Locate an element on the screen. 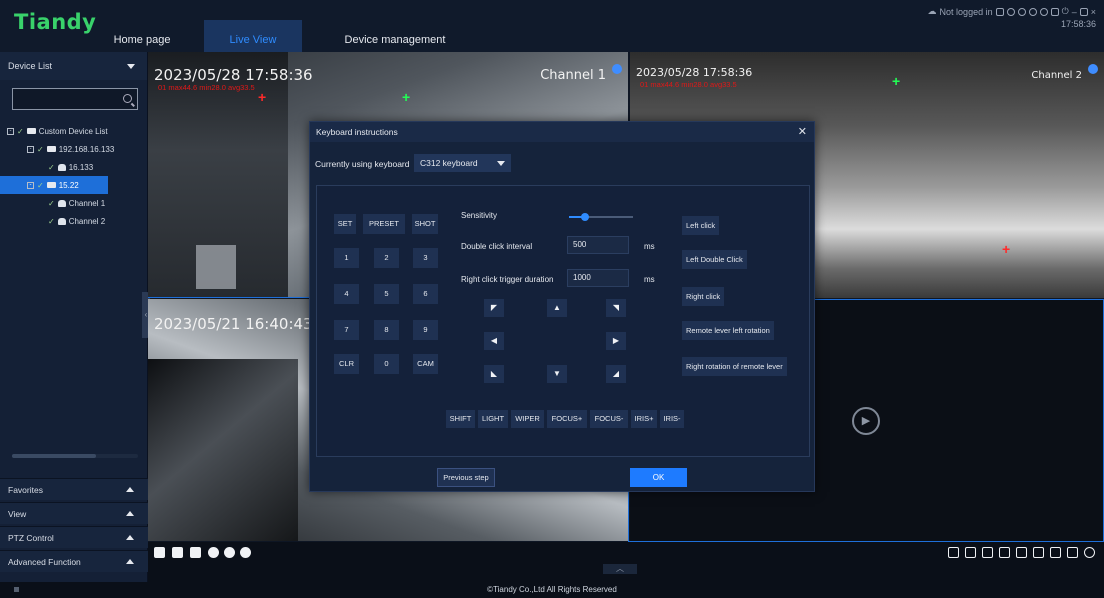 This screenshot has width=1104, height=598. close-icon: ✕ is located at coordinates (802, 131).